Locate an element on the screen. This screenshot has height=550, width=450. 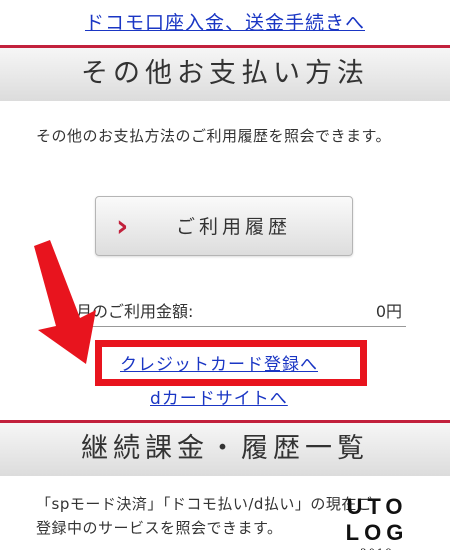
subscription-header: 継続課金・履歴一覧 is located at coordinates (225, 448).